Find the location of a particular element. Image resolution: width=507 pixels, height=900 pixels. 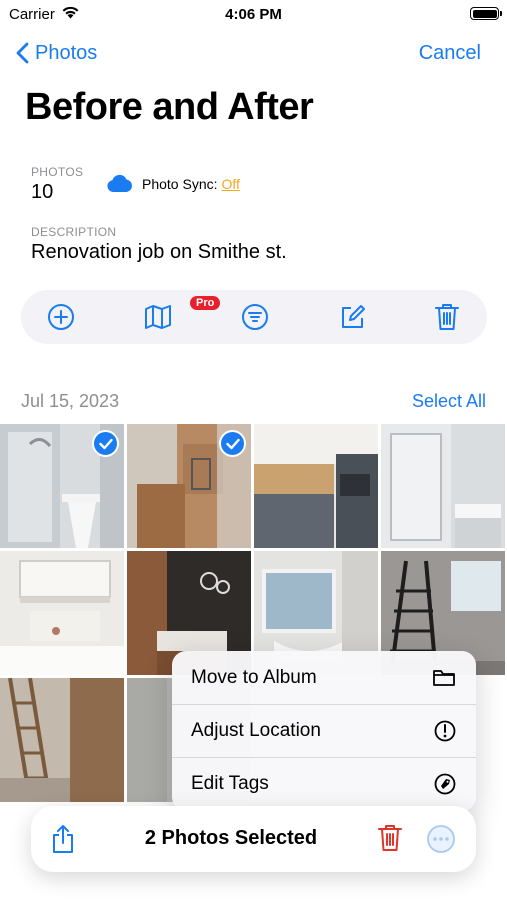

photo-sync: Photo Sync: Off is located at coordinates (173, 183).